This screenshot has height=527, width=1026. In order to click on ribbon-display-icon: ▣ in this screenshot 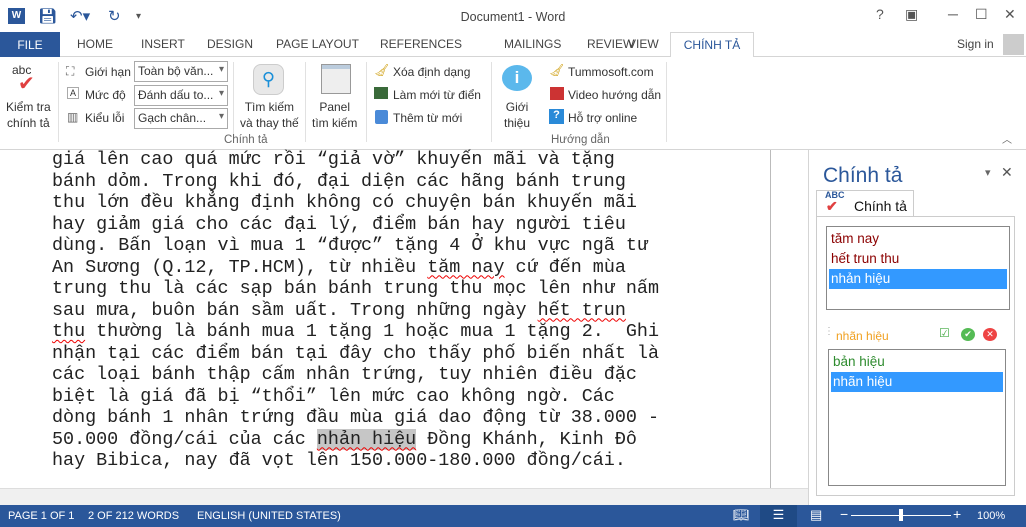, I will do `click(911, 14)`.